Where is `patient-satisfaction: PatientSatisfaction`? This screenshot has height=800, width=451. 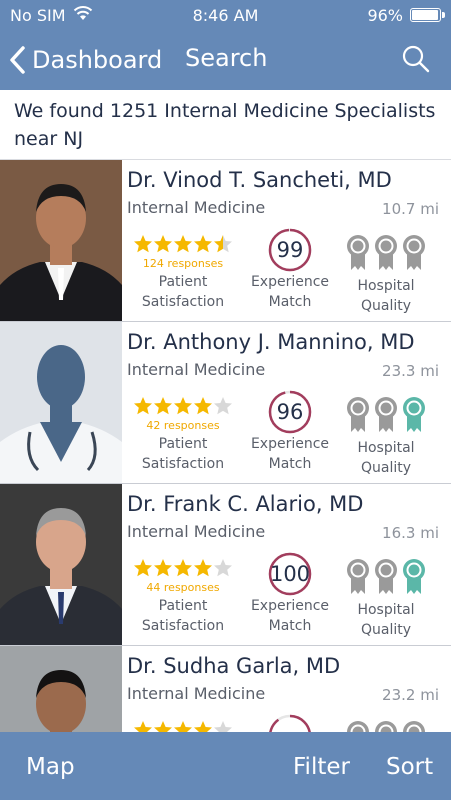 patient-satisfaction: PatientSatisfaction is located at coordinates (183, 725).